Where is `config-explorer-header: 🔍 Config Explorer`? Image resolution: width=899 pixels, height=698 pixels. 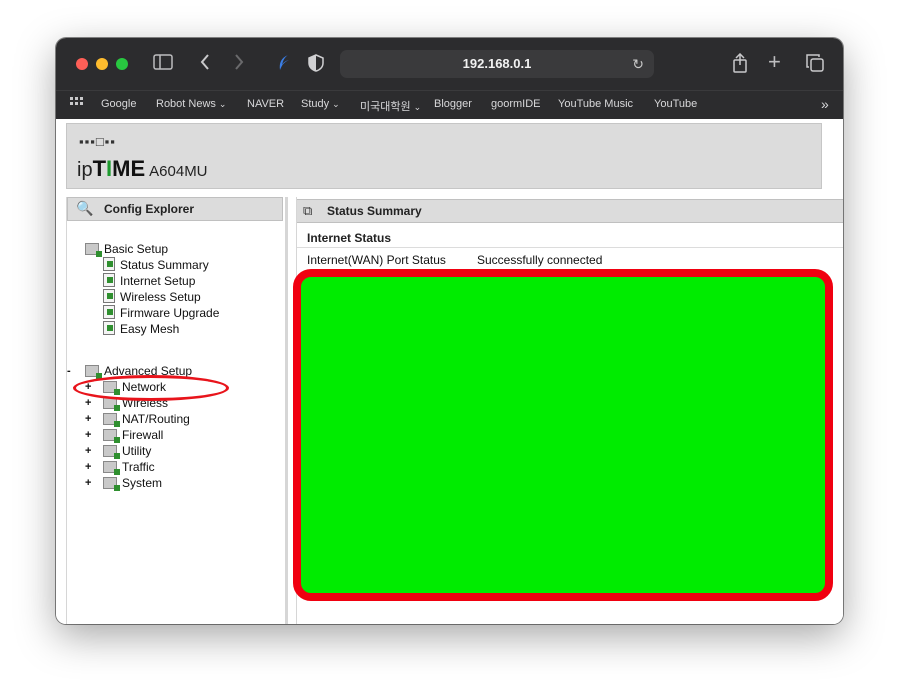 config-explorer-header: 🔍 Config Explorer is located at coordinates (175, 209).